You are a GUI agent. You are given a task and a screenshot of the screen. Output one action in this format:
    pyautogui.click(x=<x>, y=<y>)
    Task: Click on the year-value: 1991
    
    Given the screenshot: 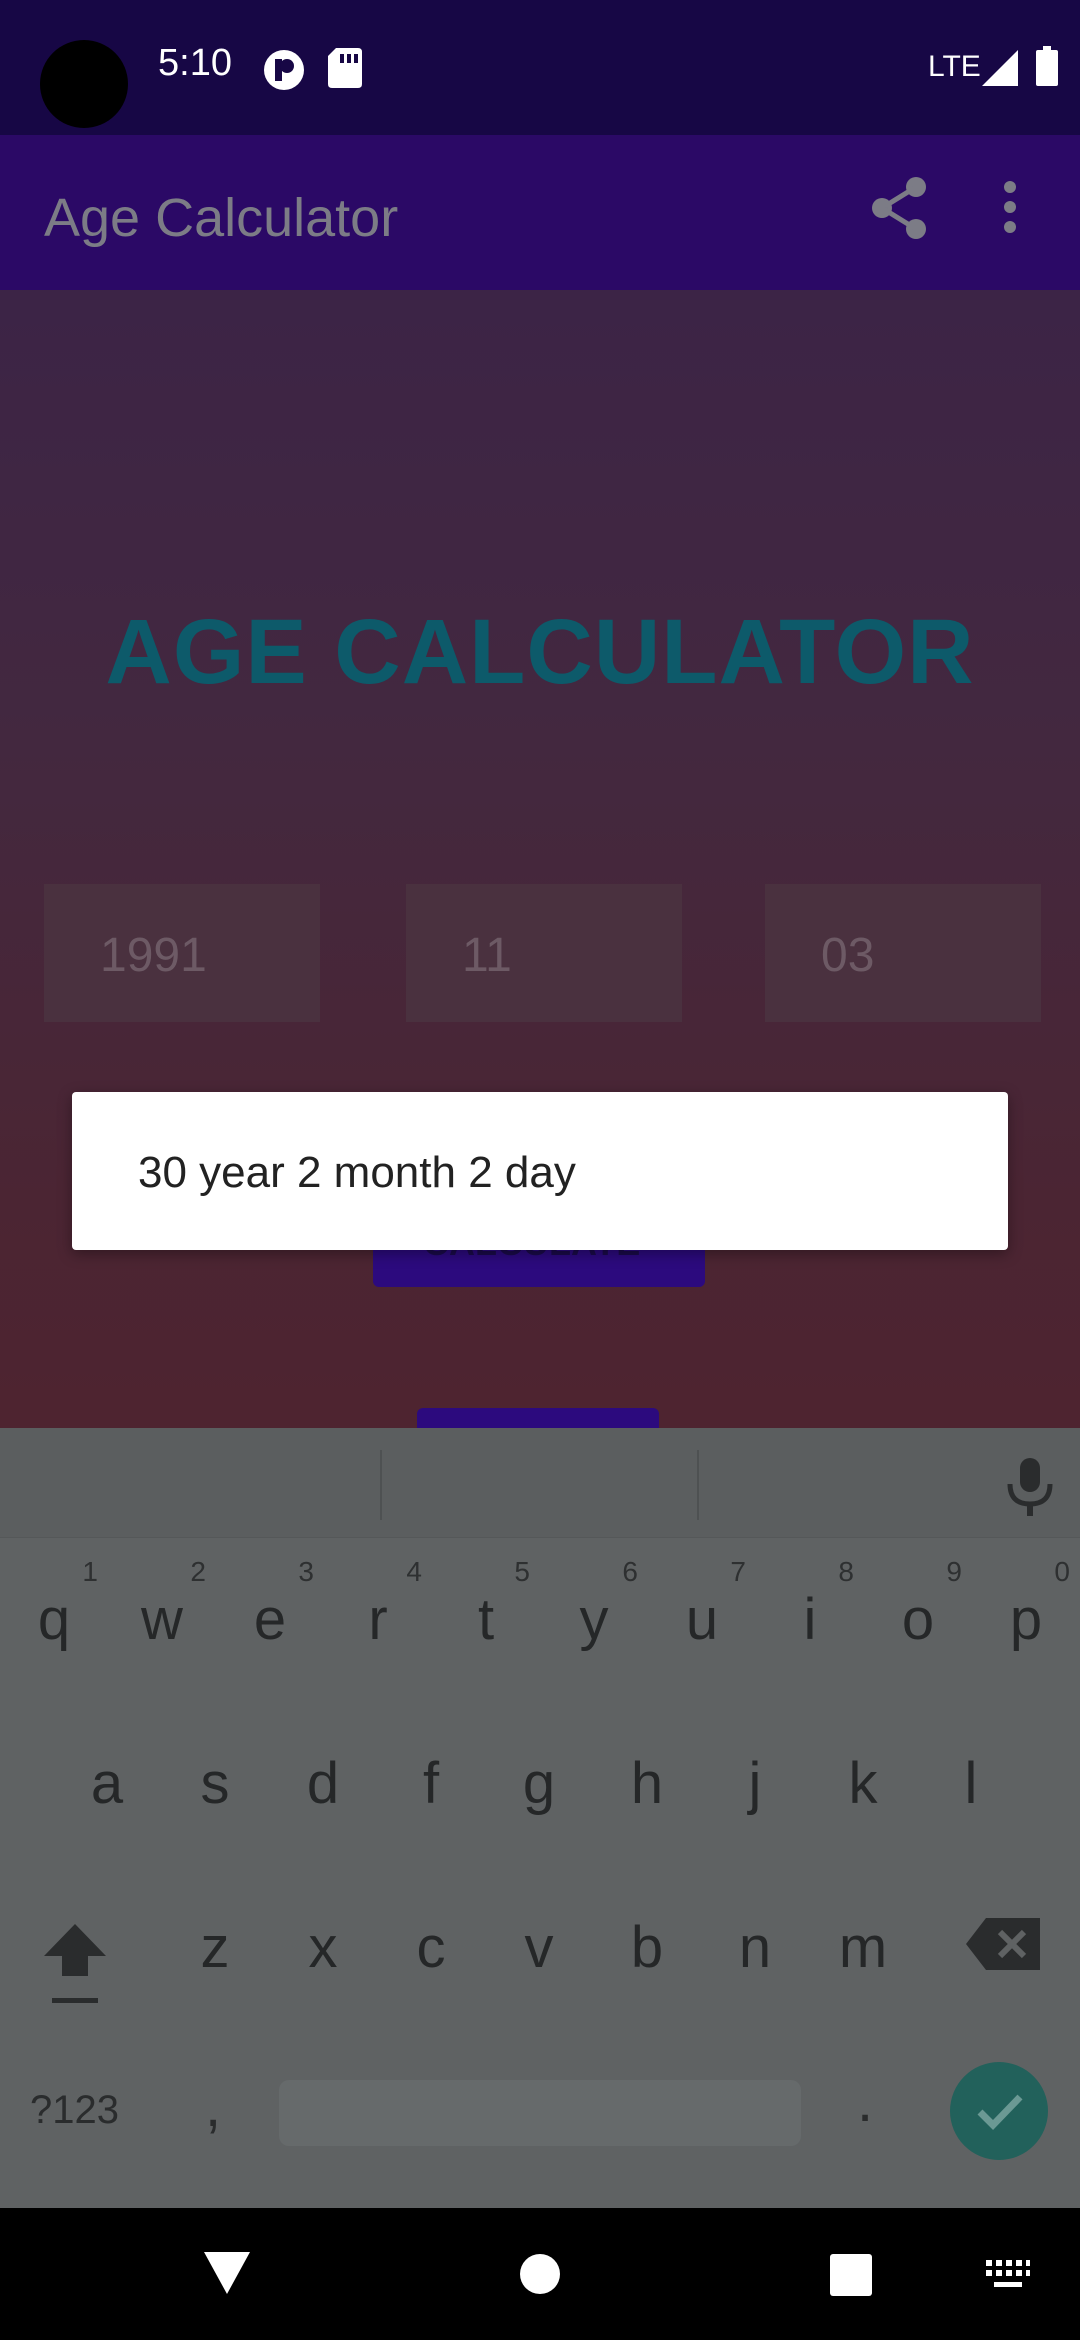 What is the action you would take?
    pyautogui.click(x=153, y=955)
    